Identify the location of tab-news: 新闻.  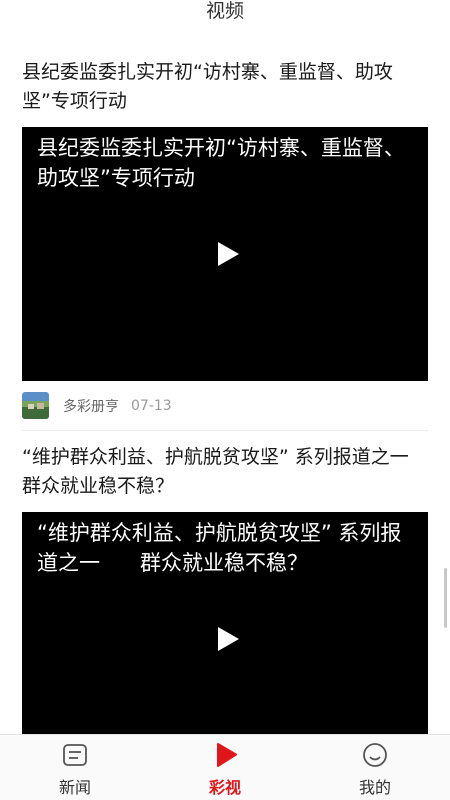
(75, 767).